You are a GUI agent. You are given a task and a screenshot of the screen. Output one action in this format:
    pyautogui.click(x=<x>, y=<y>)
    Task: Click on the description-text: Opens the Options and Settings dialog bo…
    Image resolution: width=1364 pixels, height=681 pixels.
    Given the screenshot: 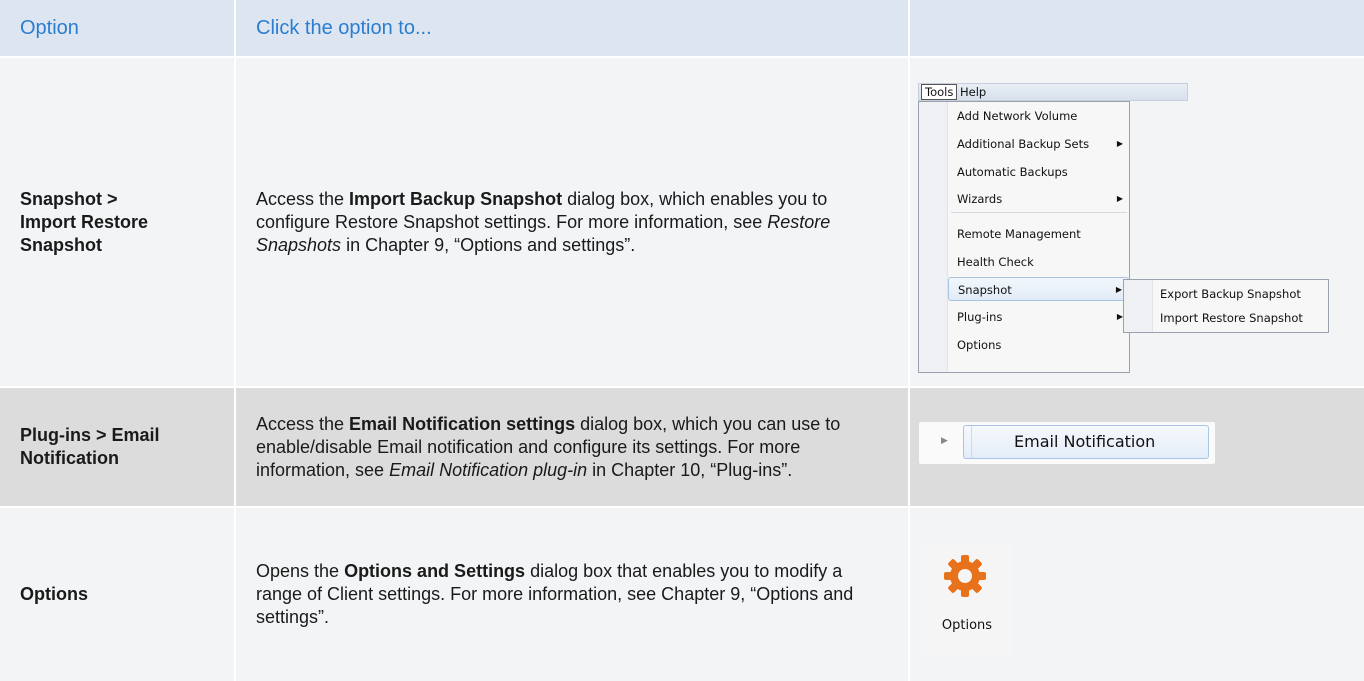 What is the action you would take?
    pyautogui.click(x=582, y=594)
    